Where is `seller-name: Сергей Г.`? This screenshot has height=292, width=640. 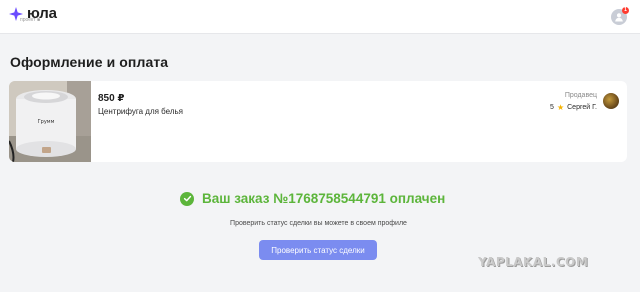 seller-name: Сергей Г. is located at coordinates (582, 107).